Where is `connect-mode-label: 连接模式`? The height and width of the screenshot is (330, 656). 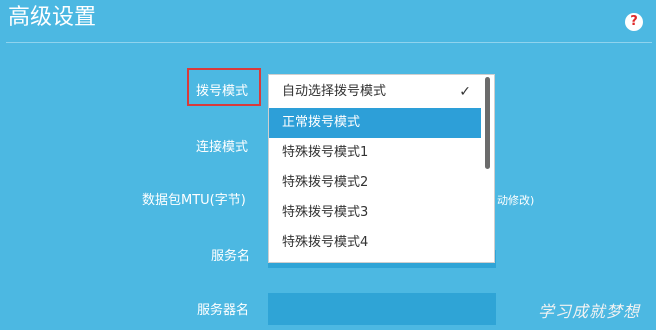
connect-mode-label: 连接模式 is located at coordinates (222, 147).